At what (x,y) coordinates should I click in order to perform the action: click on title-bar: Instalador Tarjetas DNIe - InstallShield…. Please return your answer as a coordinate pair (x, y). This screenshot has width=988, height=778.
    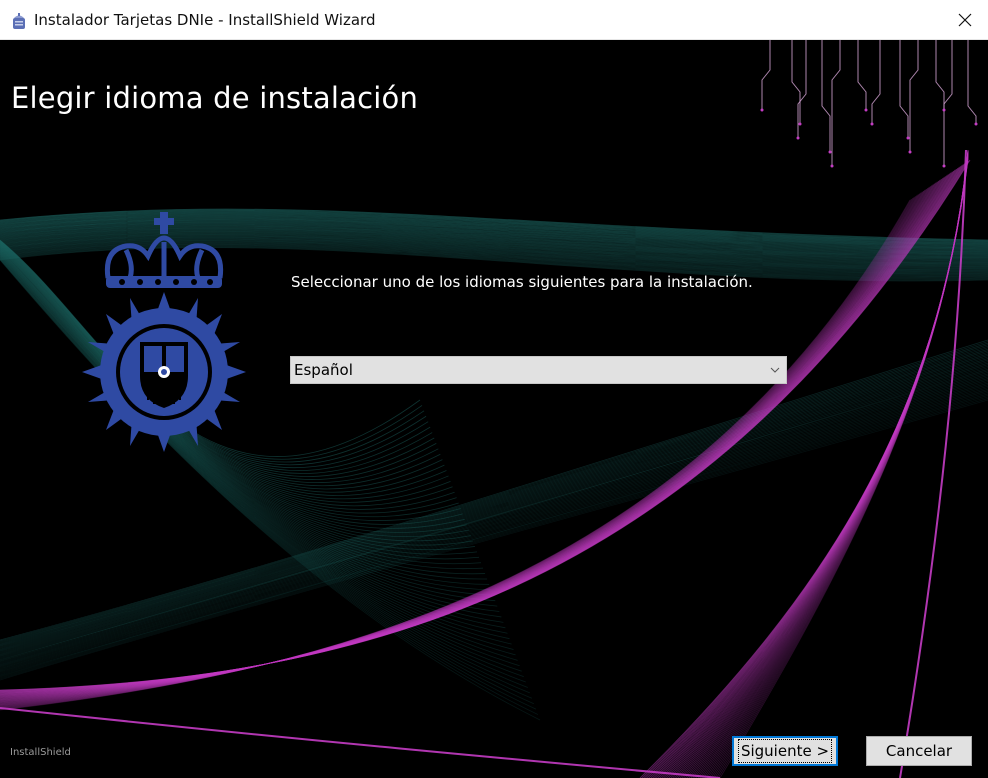
    Looking at the image, I should click on (494, 20).